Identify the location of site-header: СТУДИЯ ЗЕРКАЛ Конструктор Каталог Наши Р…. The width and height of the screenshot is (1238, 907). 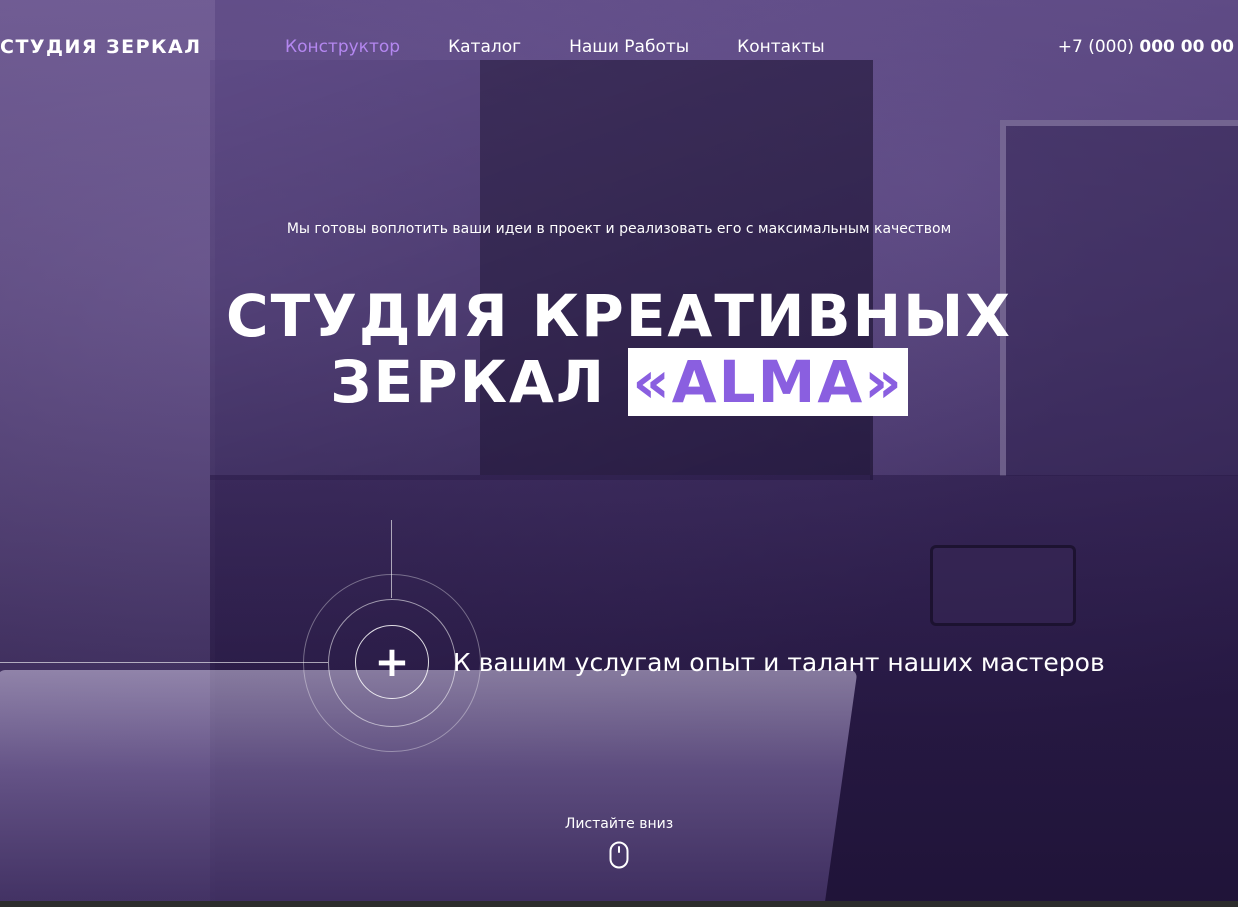
(619, 47).